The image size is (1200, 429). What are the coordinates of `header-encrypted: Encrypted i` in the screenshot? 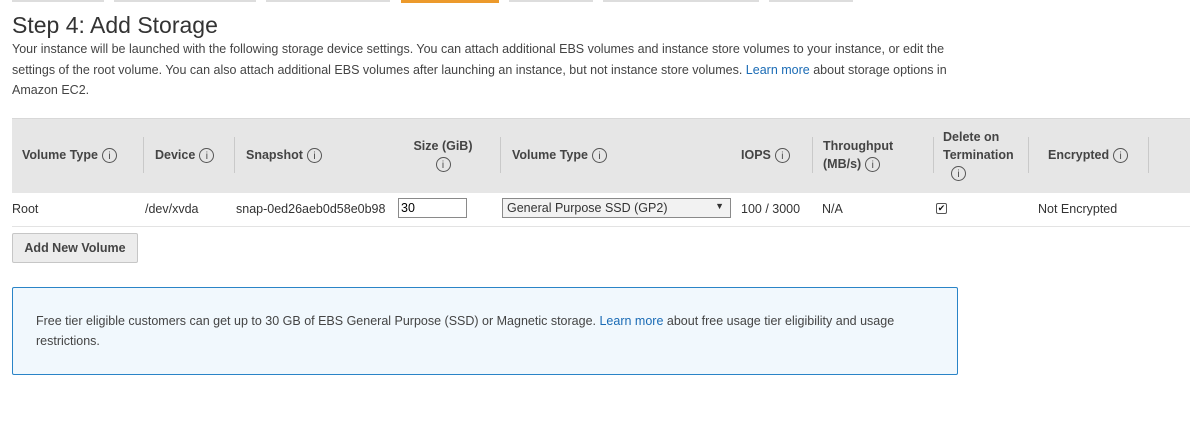 It's located at (1088, 155).